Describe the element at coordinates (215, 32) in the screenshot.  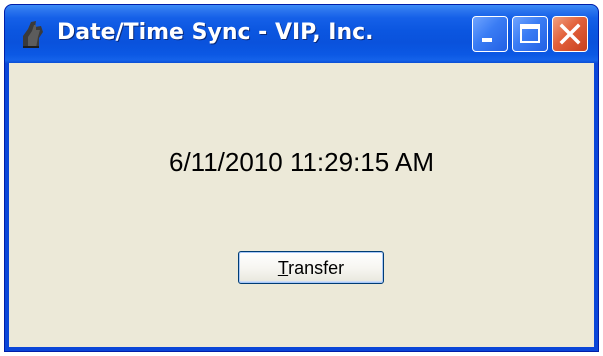
I see `window-title: Date/Time Sync - VIP, Inc.` at that location.